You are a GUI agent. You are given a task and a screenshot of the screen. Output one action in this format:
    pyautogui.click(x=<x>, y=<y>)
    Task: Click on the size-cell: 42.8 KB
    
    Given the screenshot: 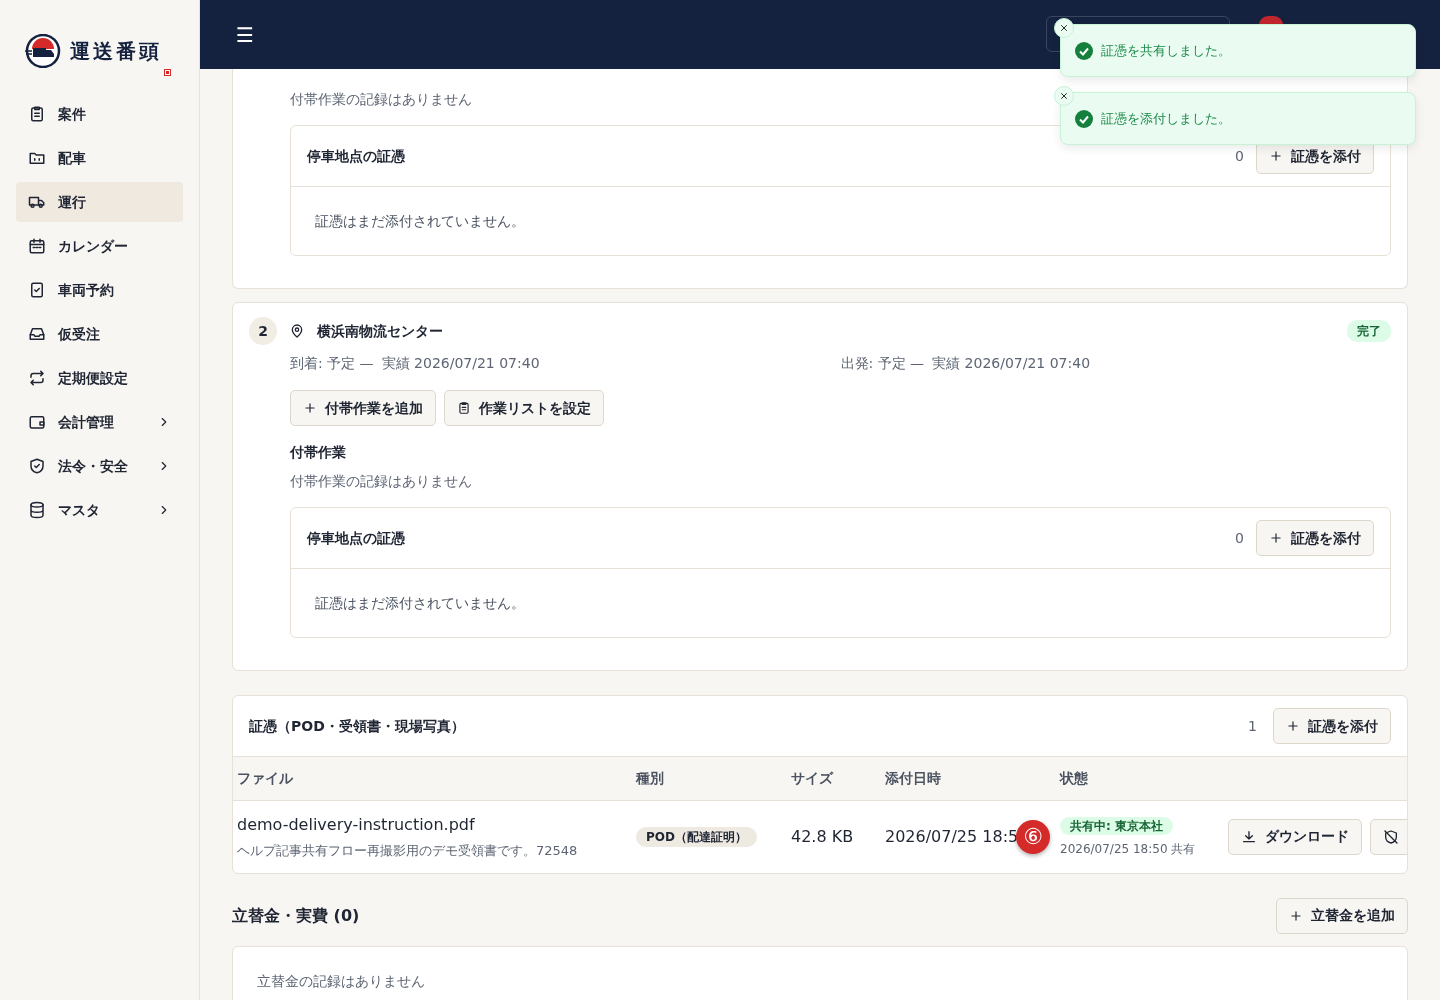 What is the action you would take?
    pyautogui.click(x=834, y=836)
    